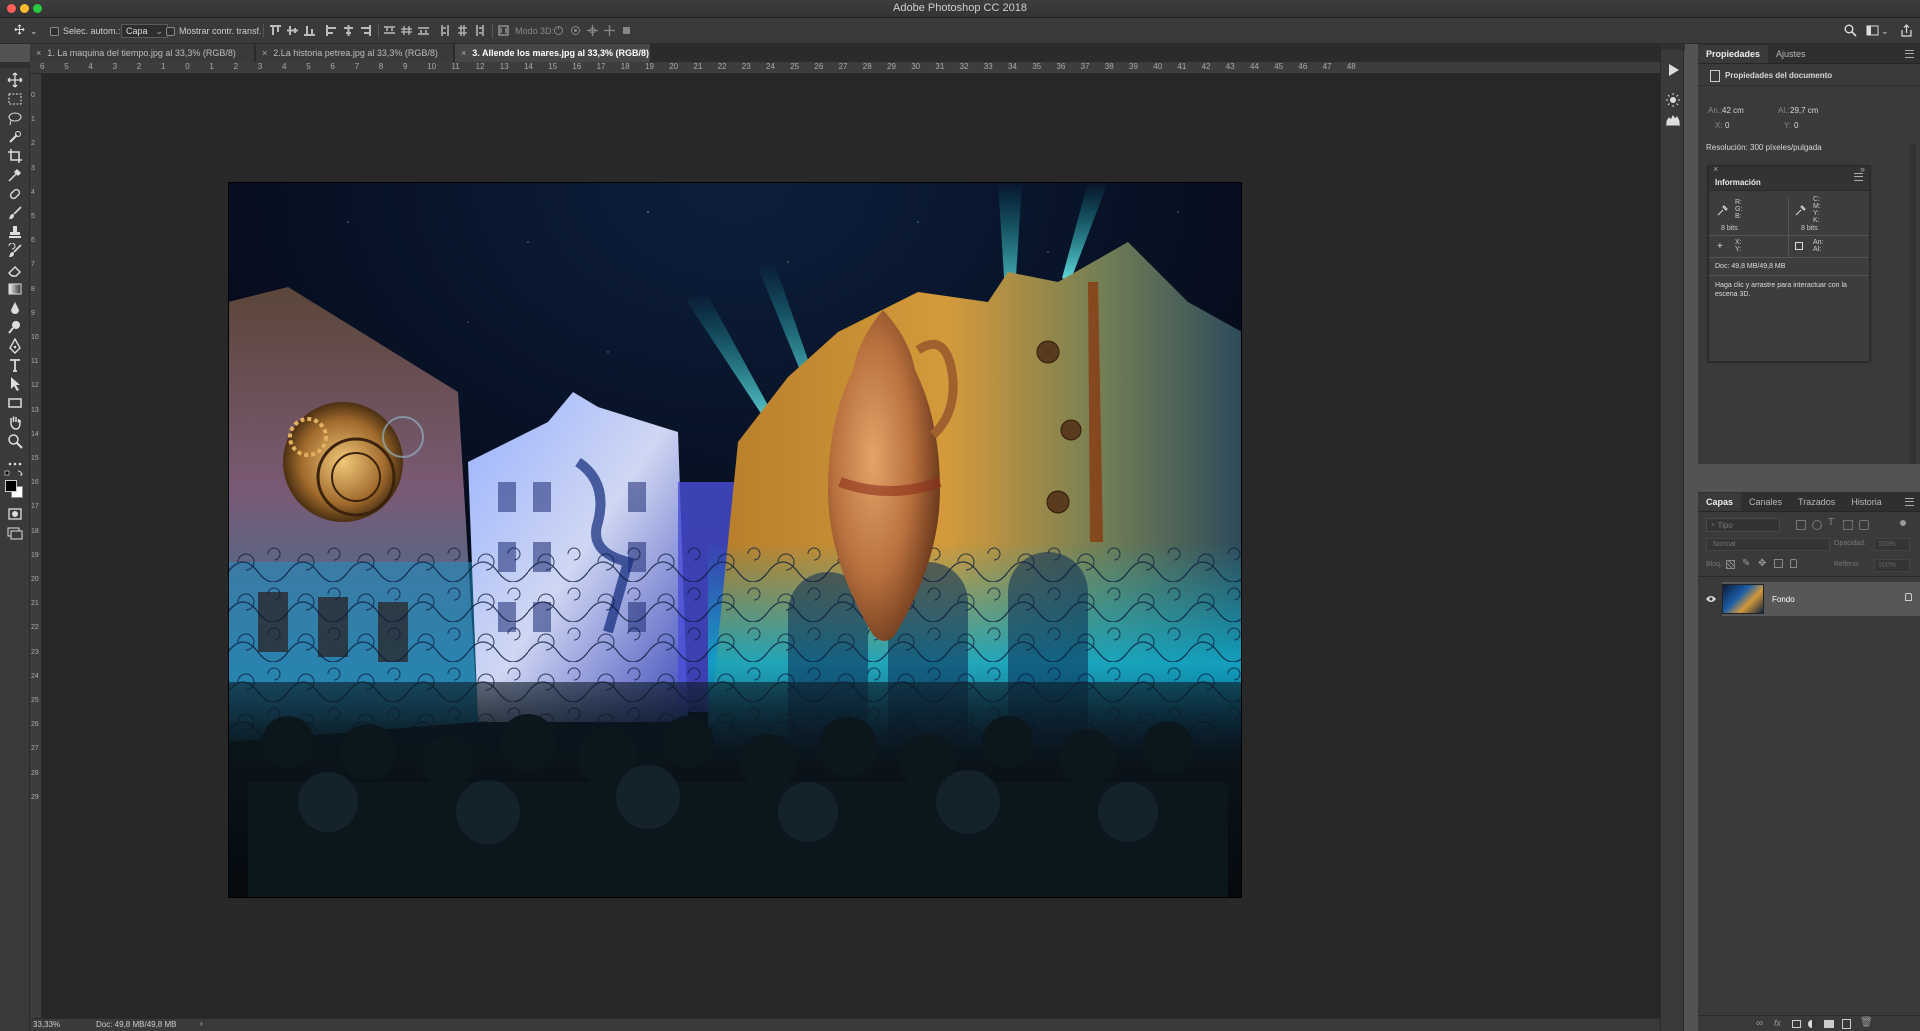 The width and height of the screenshot is (1920, 1031). Describe the element at coordinates (15, 99) in the screenshot. I see `marquee-tool-icon` at that location.